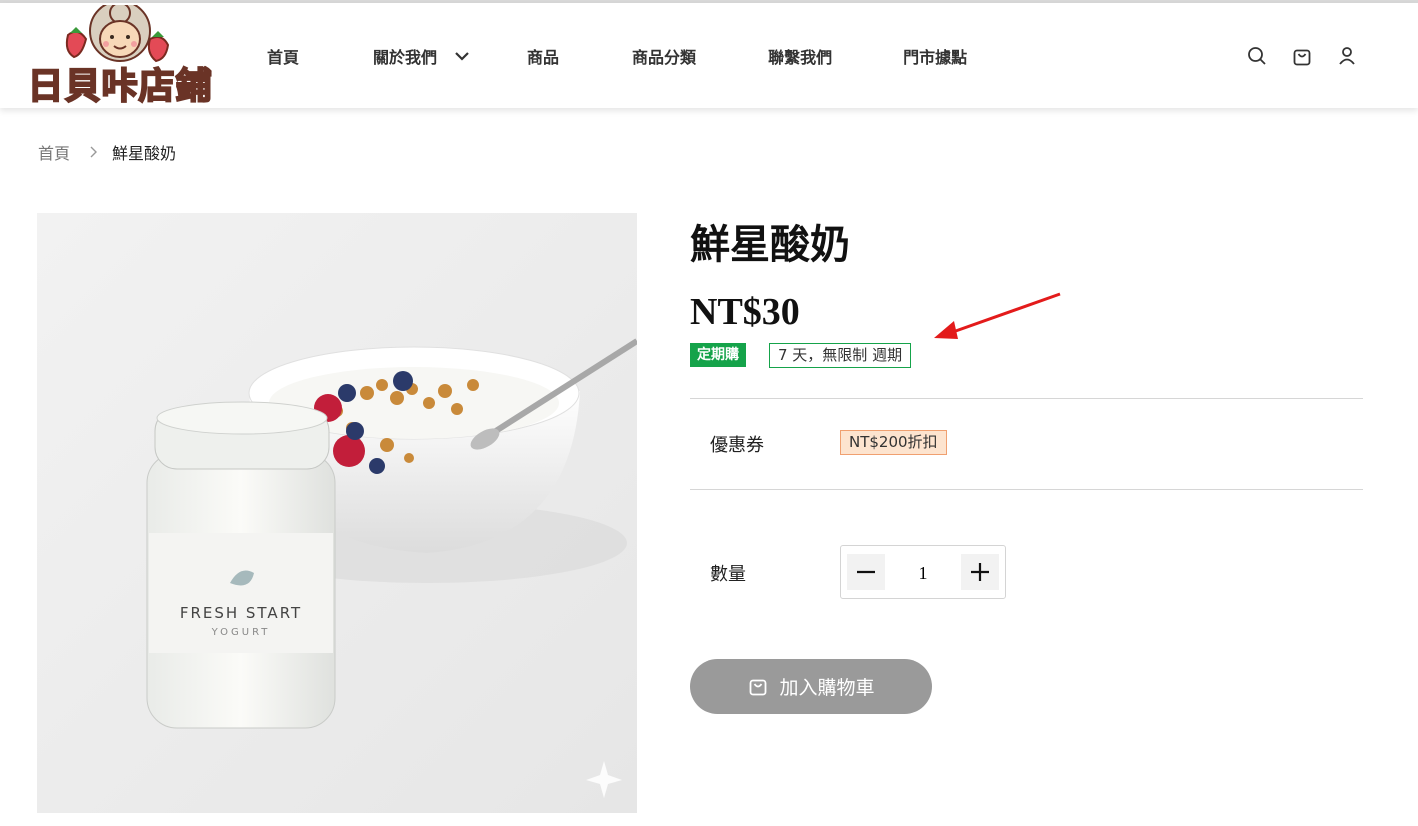 Image resolution: width=1418 pixels, height=826 pixels. I want to click on add-to-cart-button: 加入購物車, so click(811, 686).